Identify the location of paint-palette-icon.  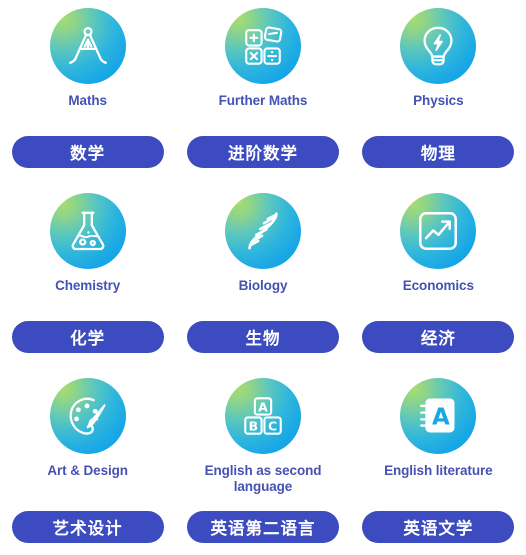
(87, 416).